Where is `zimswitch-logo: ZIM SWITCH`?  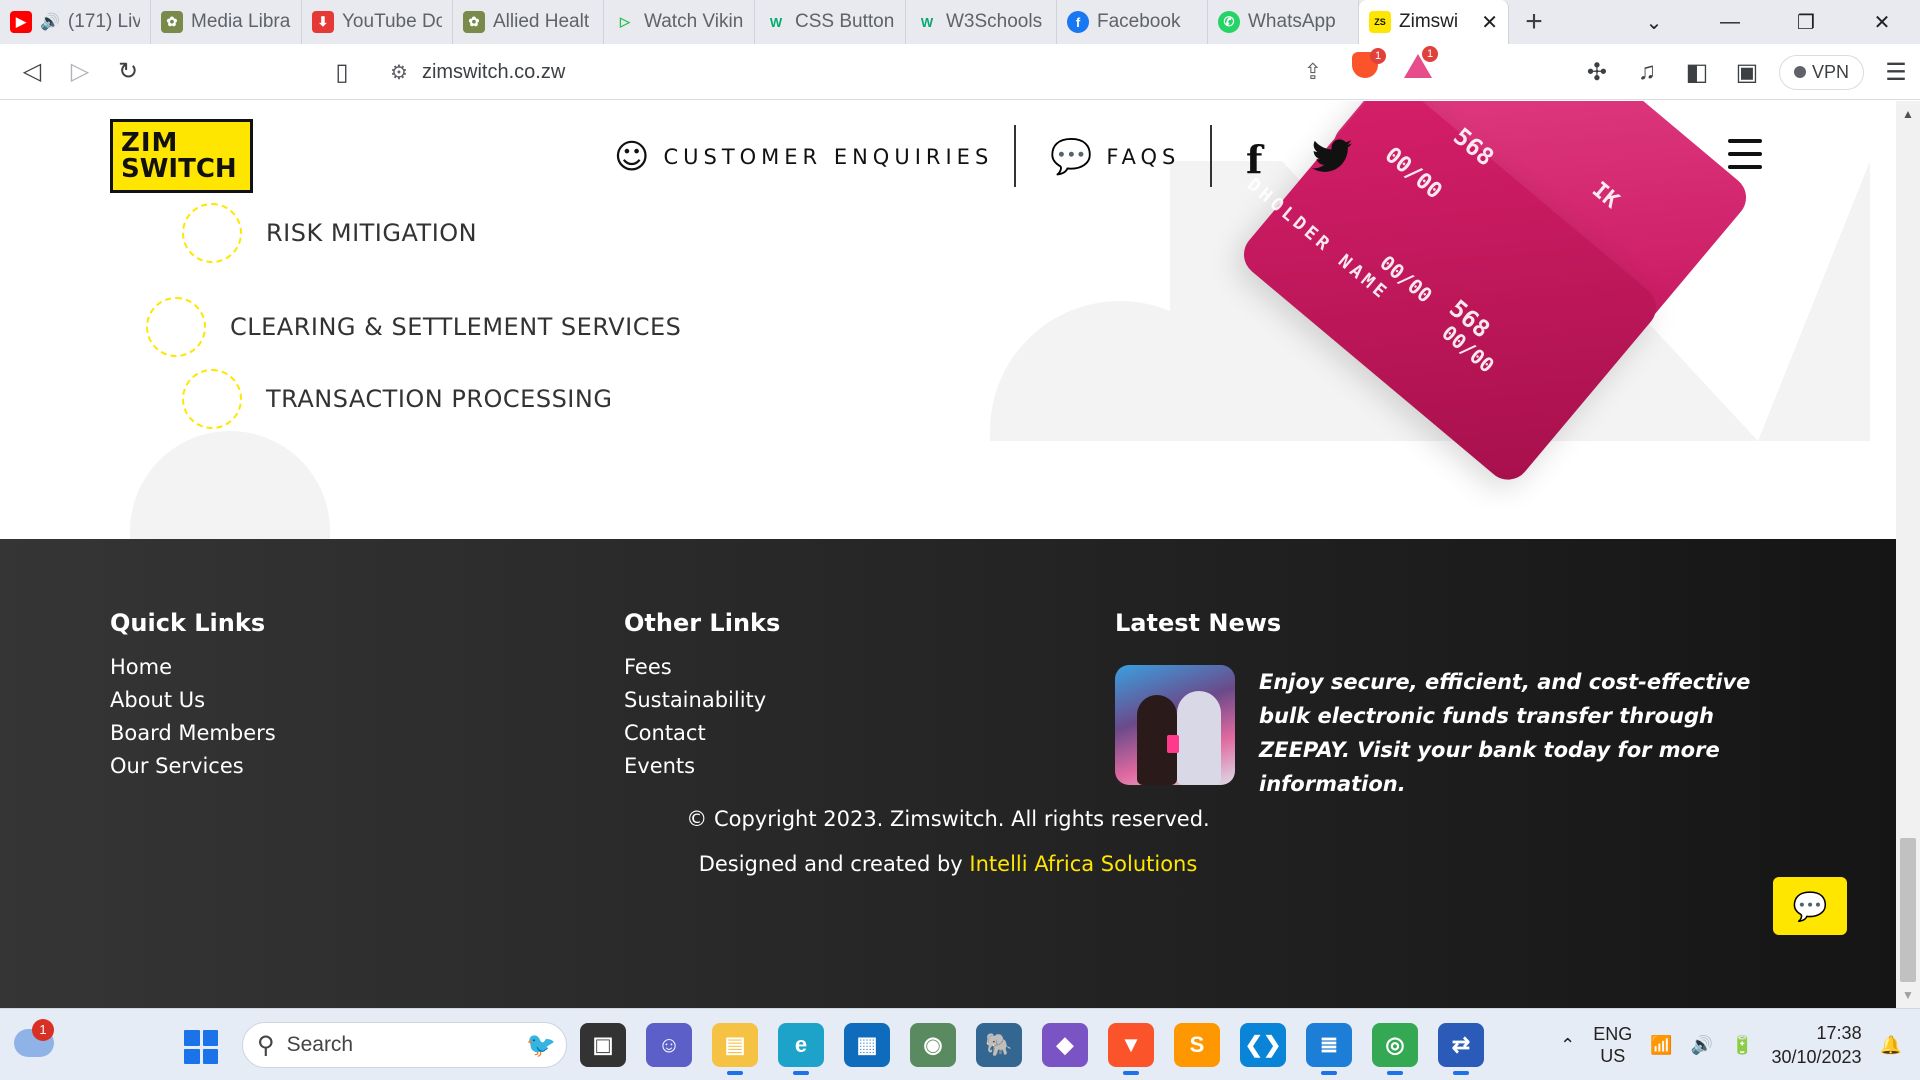
zimswitch-logo: ZIM SWITCH is located at coordinates (181, 156).